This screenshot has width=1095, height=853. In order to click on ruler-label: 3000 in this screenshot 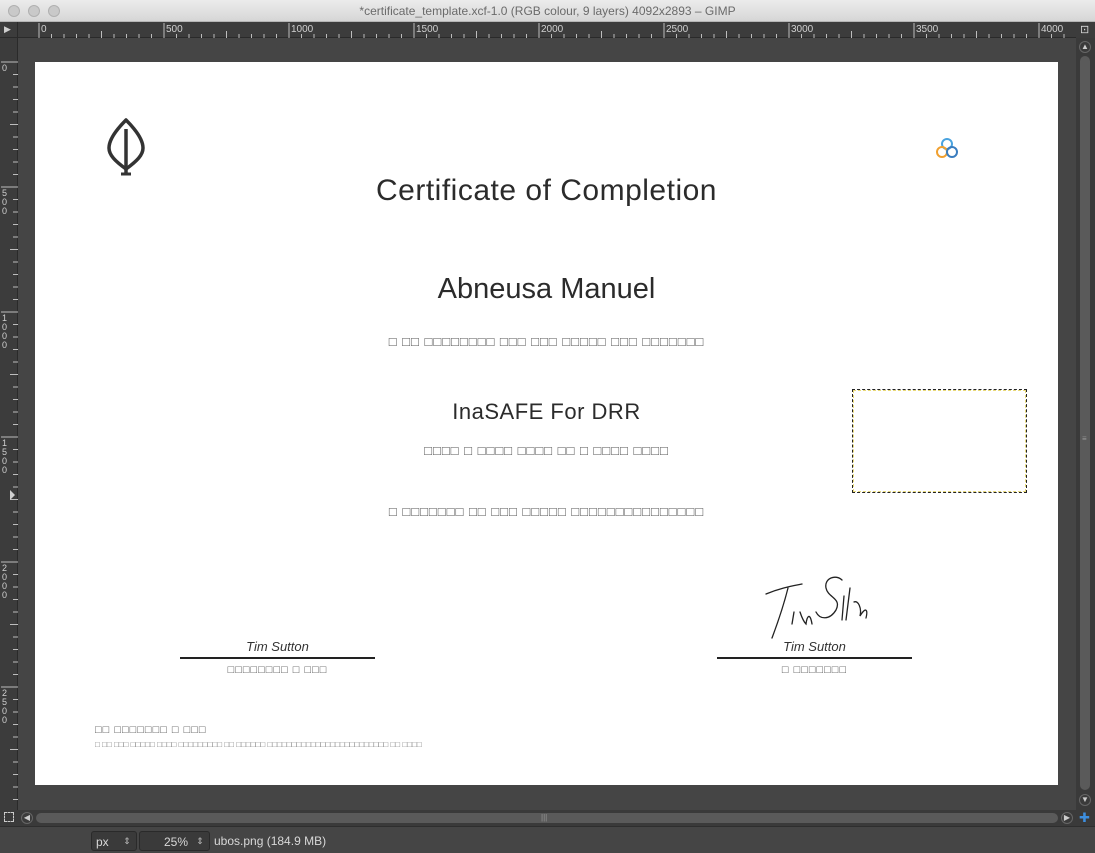, I will do `click(802, 29)`.